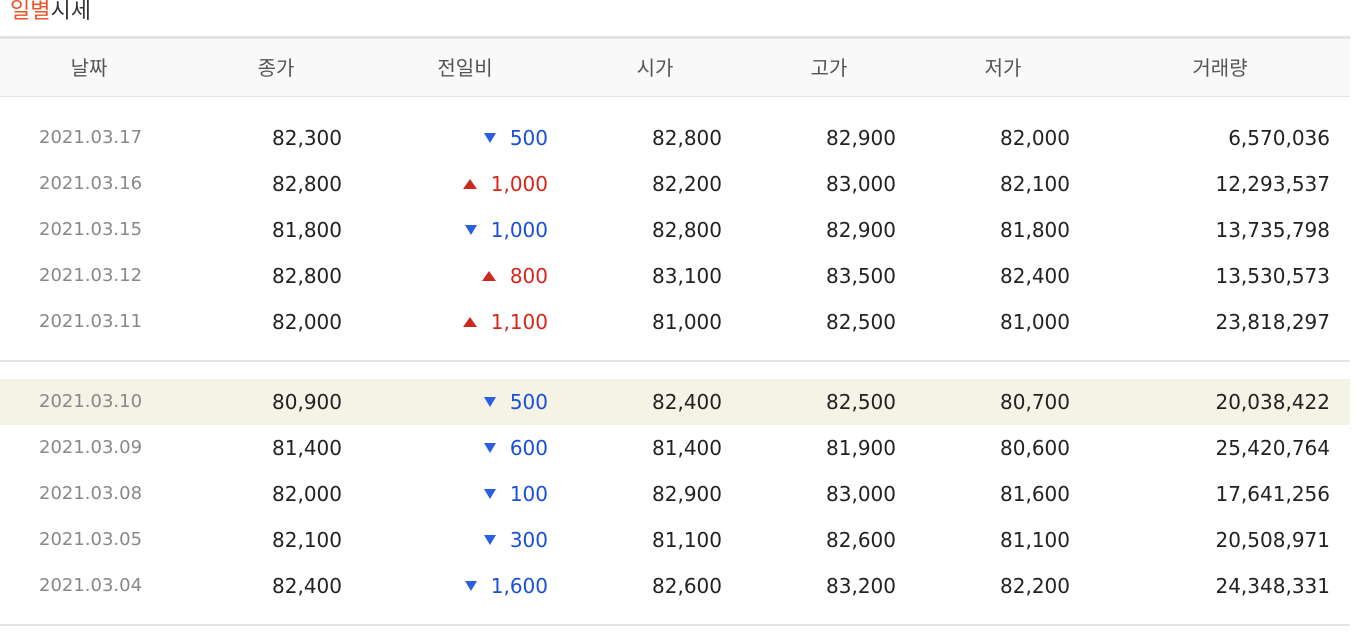 The height and width of the screenshot is (634, 1362). What do you see at coordinates (465, 68) in the screenshot?
I see `header-change: 전일비` at bounding box center [465, 68].